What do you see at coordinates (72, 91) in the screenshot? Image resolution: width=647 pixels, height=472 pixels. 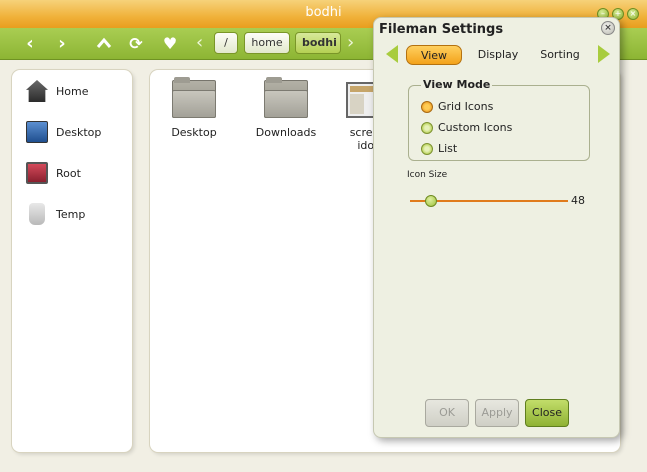 I see `sidebar-item-label: Home` at bounding box center [72, 91].